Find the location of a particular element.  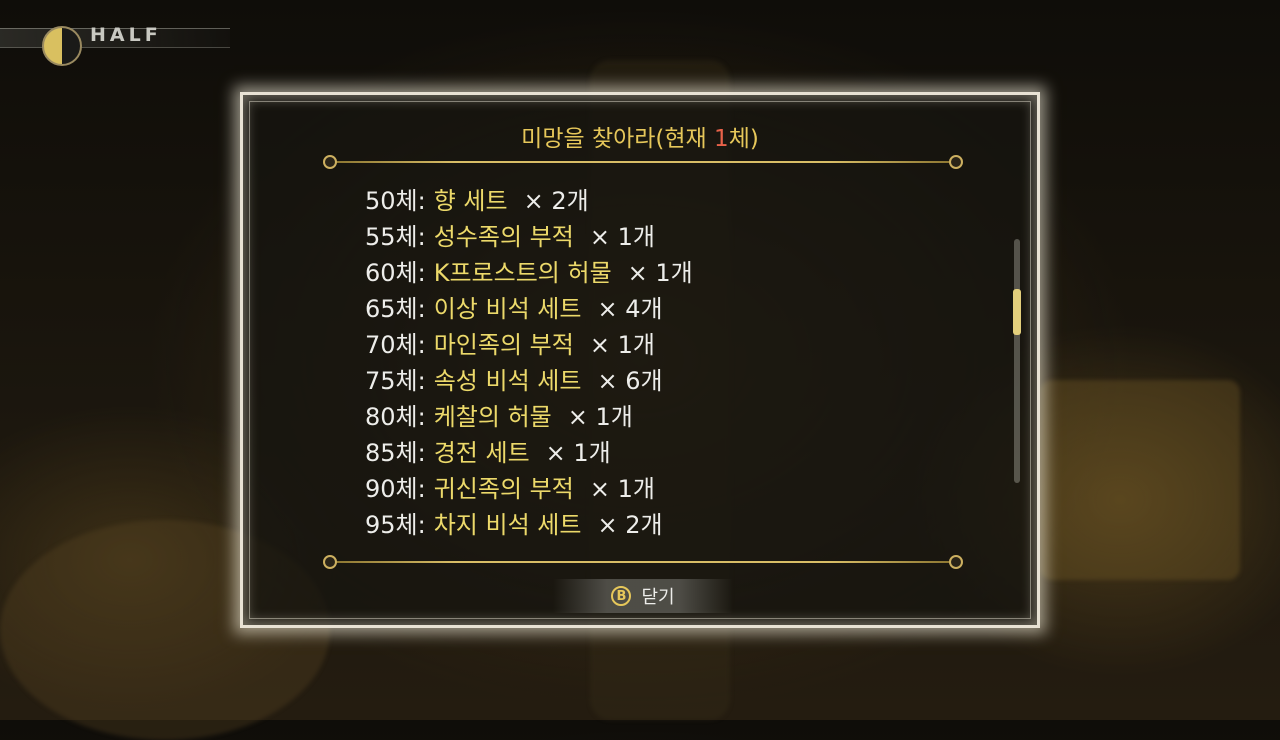

reward-row: 95체: 차지 비석 세트 × 2개 is located at coordinates (645, 525).